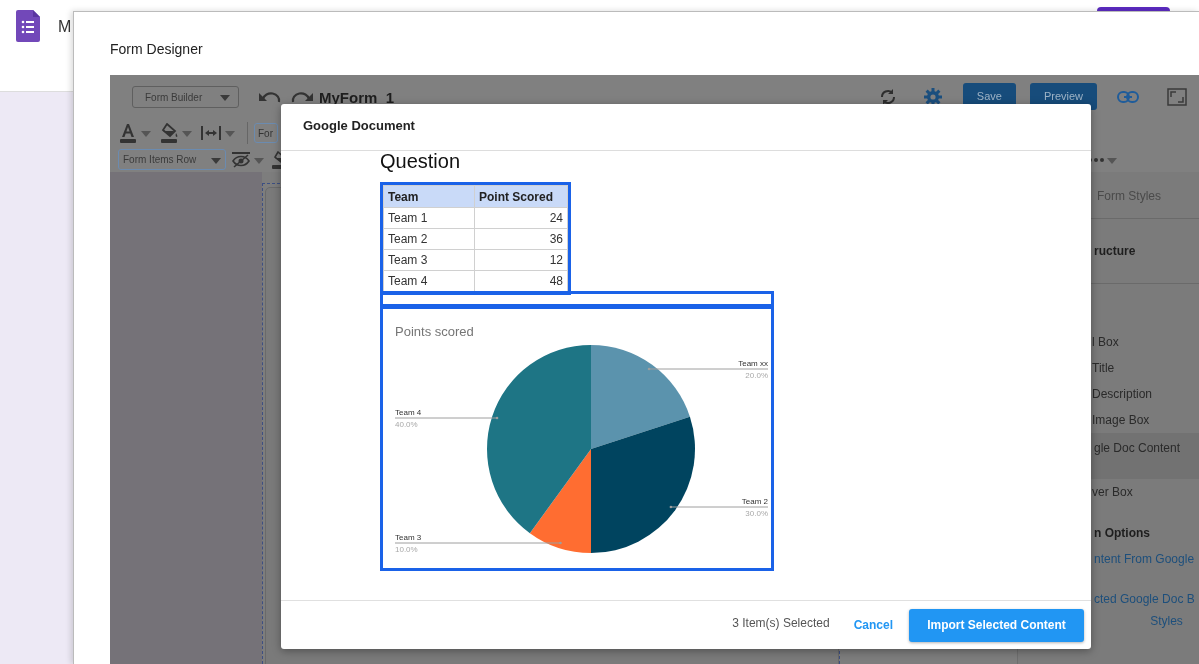 The image size is (1199, 664). Describe the element at coordinates (756, 513) in the screenshot. I see `percent-label: 30.0%` at that location.